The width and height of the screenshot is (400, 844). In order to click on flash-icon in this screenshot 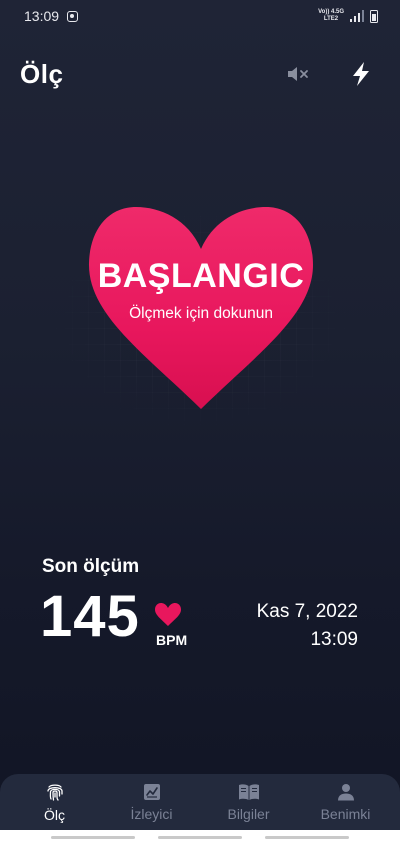, I will do `click(361, 74)`.